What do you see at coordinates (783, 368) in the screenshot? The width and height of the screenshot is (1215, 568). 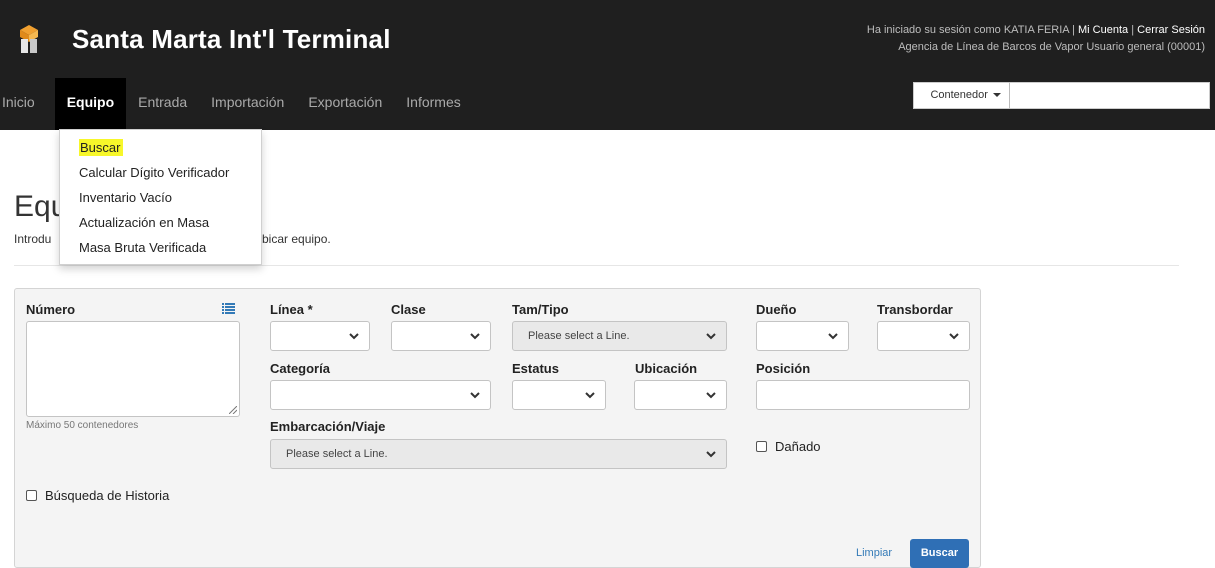 I see `posicion-label: Posición` at bounding box center [783, 368].